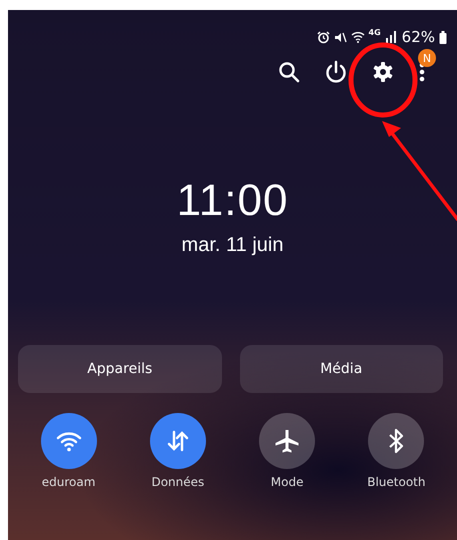 The image size is (457, 540). Describe the element at coordinates (418, 37) in the screenshot. I see `battery-percentage: 62%` at that location.